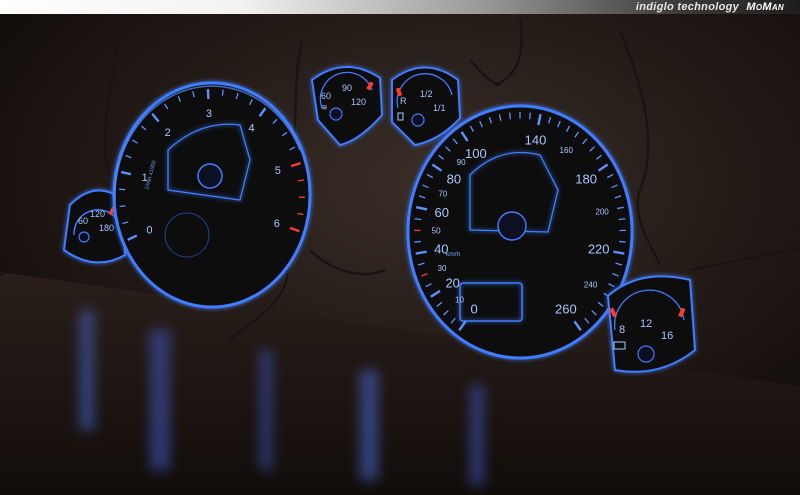 This screenshot has height=495, width=800. Describe the element at coordinates (441, 212) in the screenshot. I see `speedo-label-12: 60` at that location.